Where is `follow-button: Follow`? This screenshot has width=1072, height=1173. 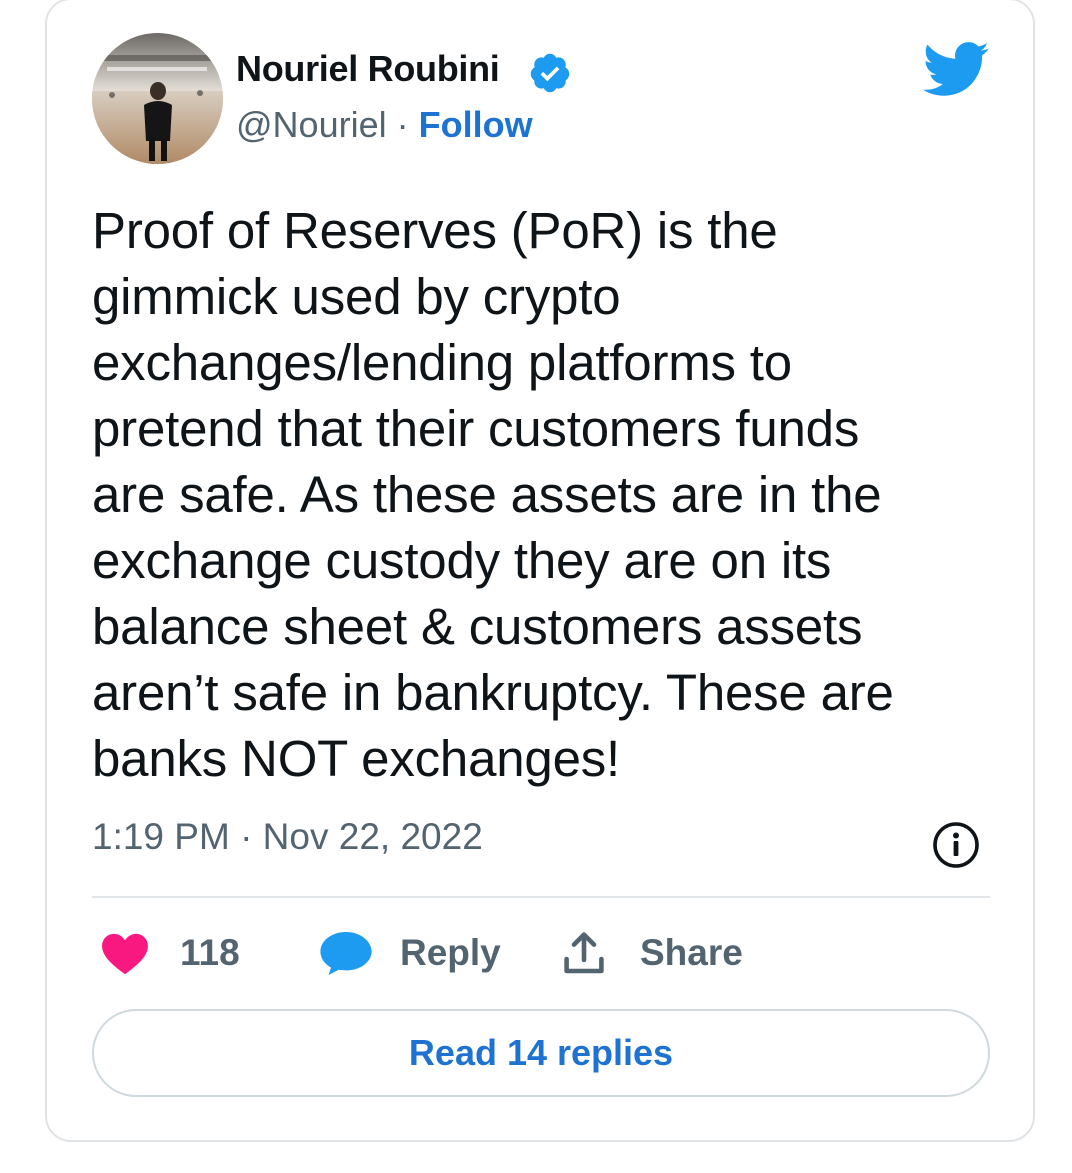 follow-button: Follow is located at coordinates (476, 124).